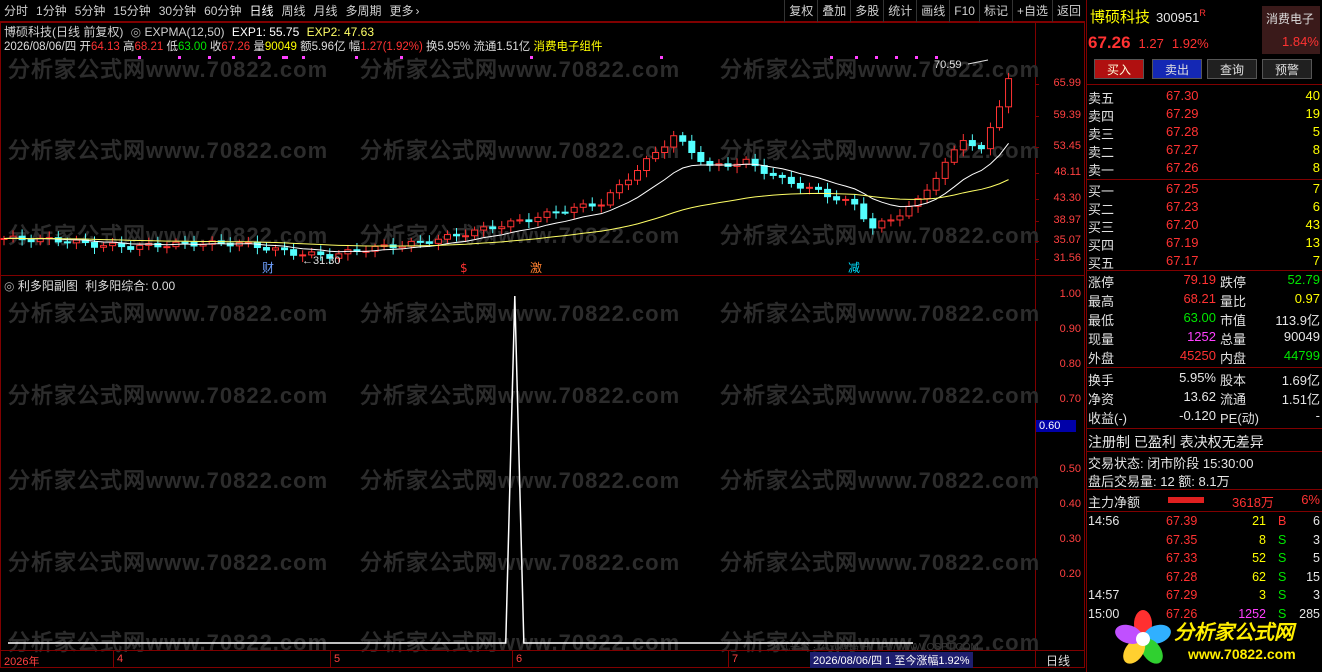  Describe the element at coordinates (506, 213) in the screenshot. I see `exp2-line` at that location.